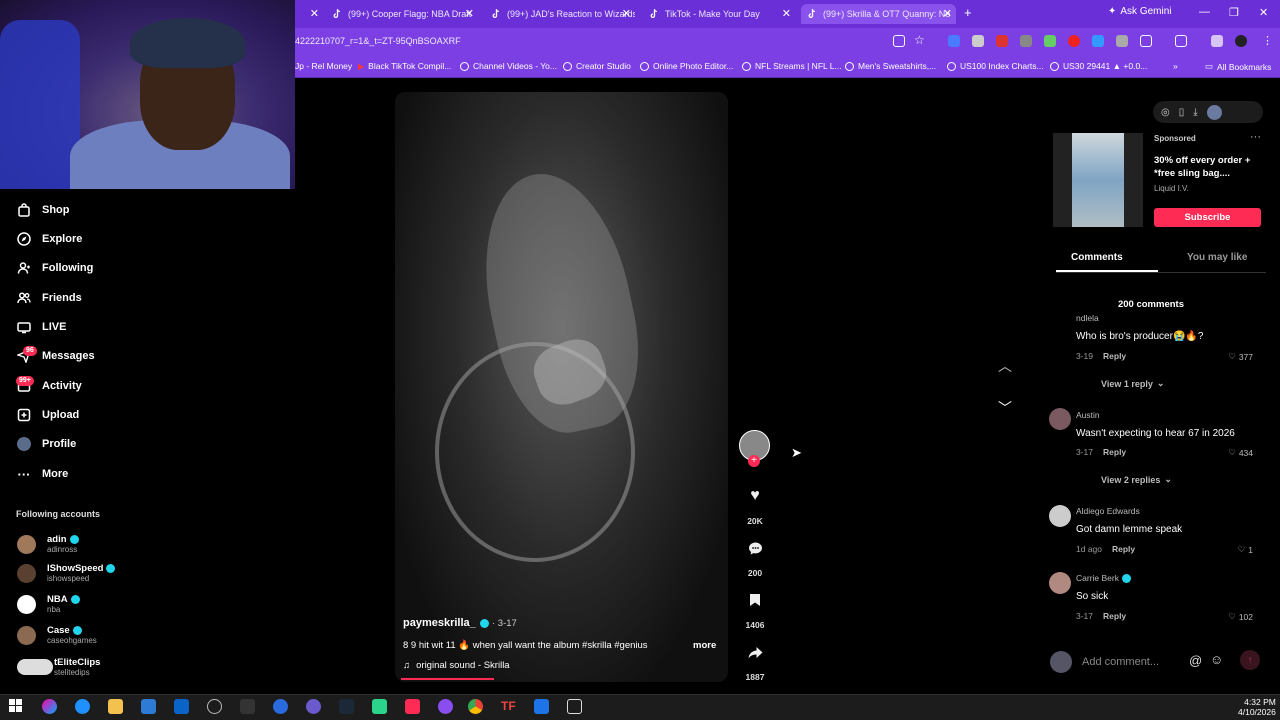 This screenshot has height=720, width=1280. Describe the element at coordinates (1175, 66) in the screenshot. I see `bookmarks-overflow-icon: »` at that location.